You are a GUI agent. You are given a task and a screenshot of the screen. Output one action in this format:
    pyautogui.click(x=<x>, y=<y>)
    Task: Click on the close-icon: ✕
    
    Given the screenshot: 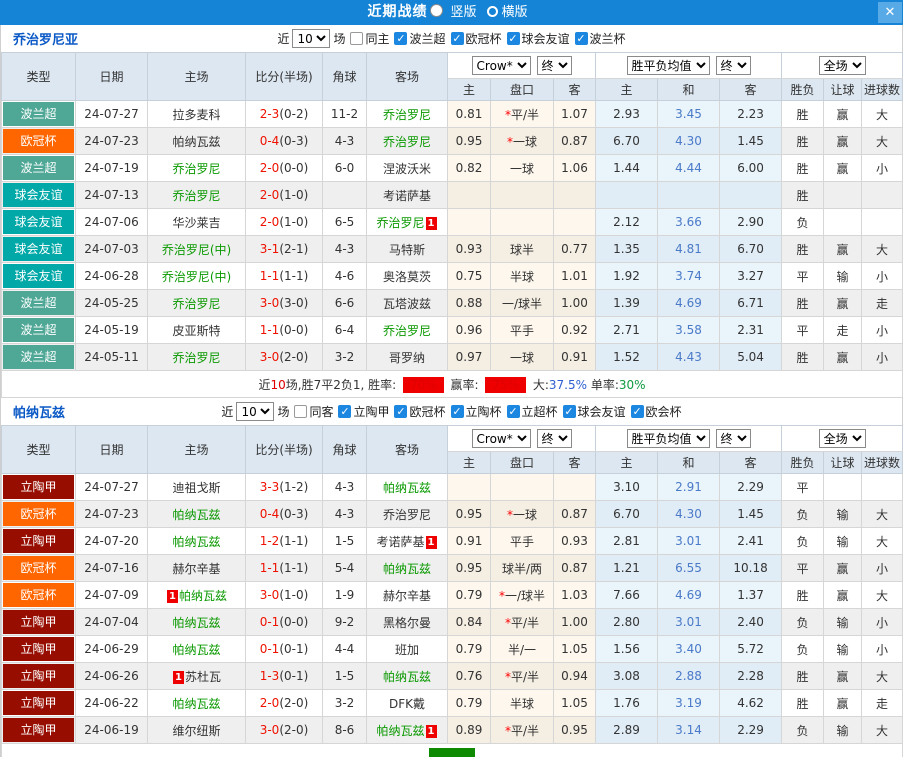 What is the action you would take?
    pyautogui.click(x=890, y=12)
    